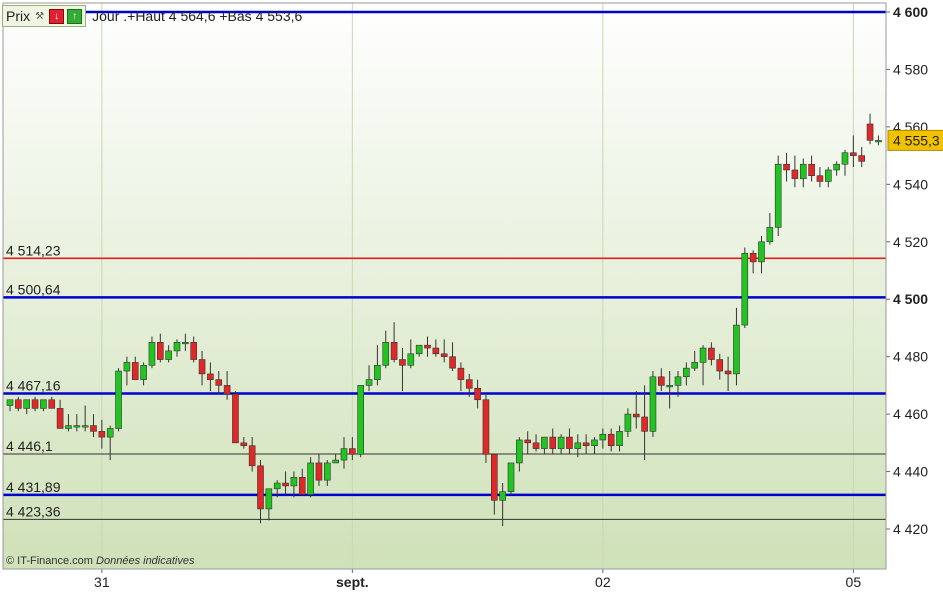 The width and height of the screenshot is (943, 595). What do you see at coordinates (75, 16) in the screenshot?
I see `add-icon: ↑` at bounding box center [75, 16].